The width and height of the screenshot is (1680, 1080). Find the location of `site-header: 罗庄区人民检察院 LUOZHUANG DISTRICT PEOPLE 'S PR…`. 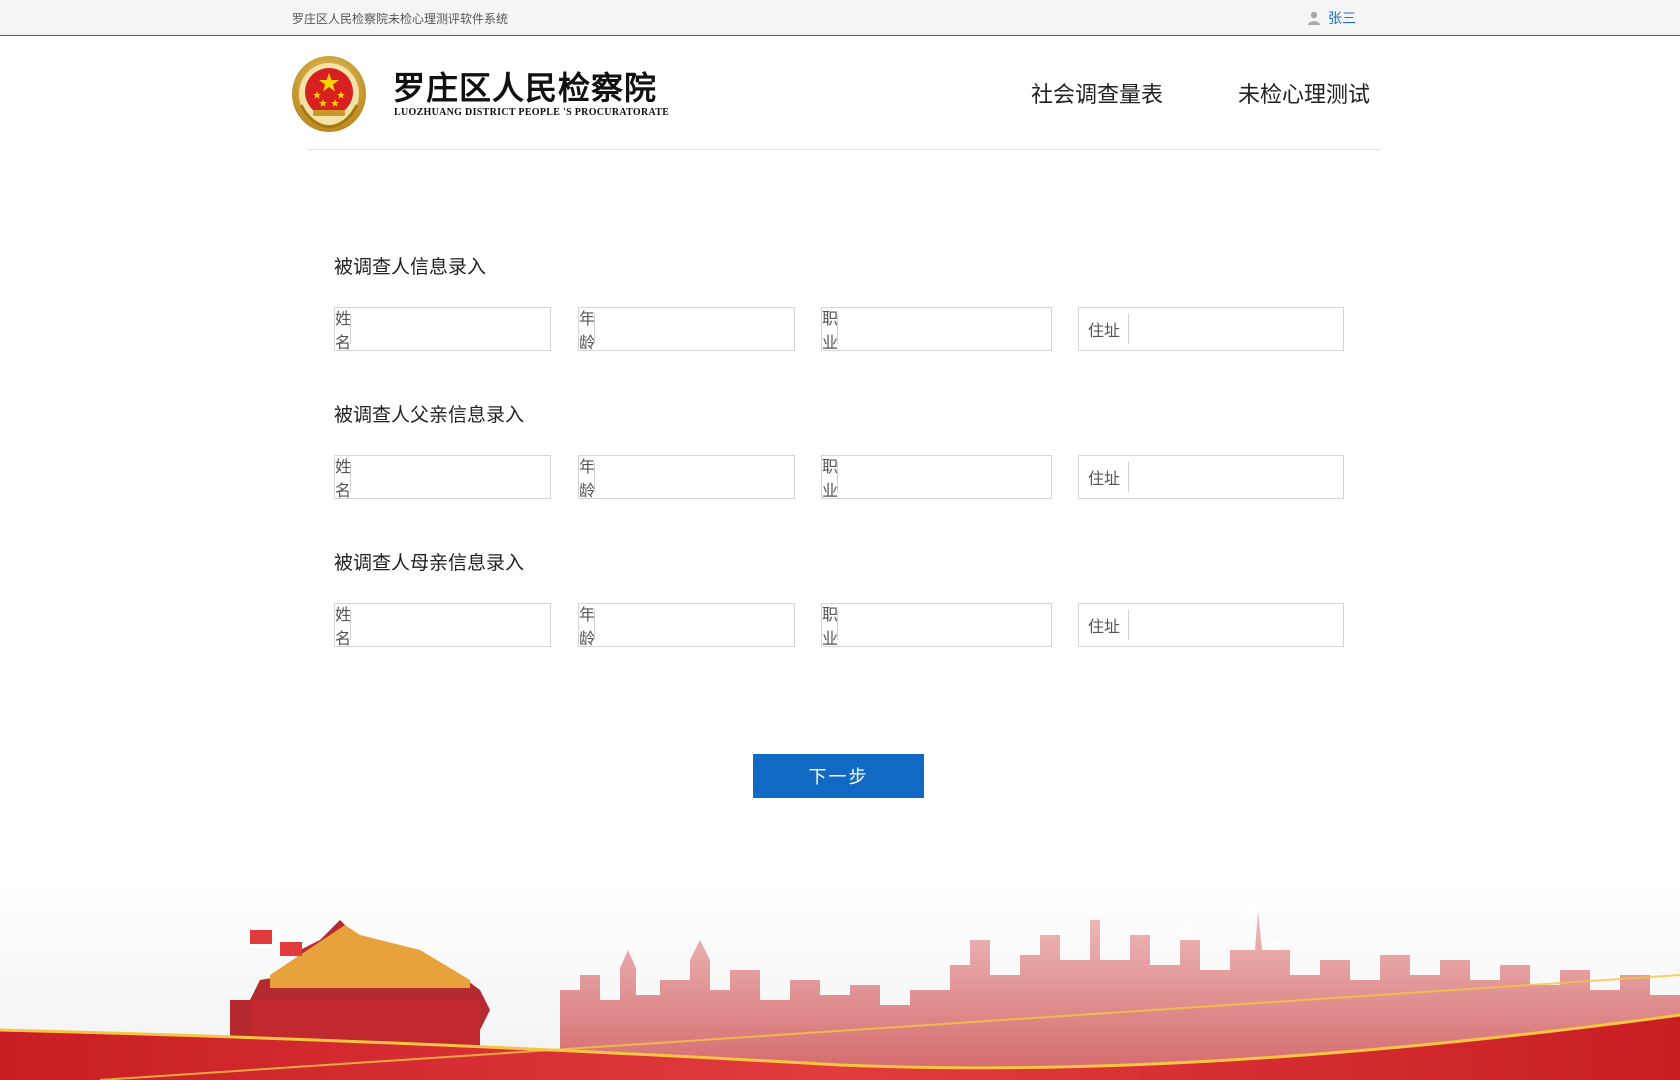

site-header: 罗庄区人民检察院 LUOZHUANG DISTRICT PEOPLE 'S PR… is located at coordinates (840, 93).